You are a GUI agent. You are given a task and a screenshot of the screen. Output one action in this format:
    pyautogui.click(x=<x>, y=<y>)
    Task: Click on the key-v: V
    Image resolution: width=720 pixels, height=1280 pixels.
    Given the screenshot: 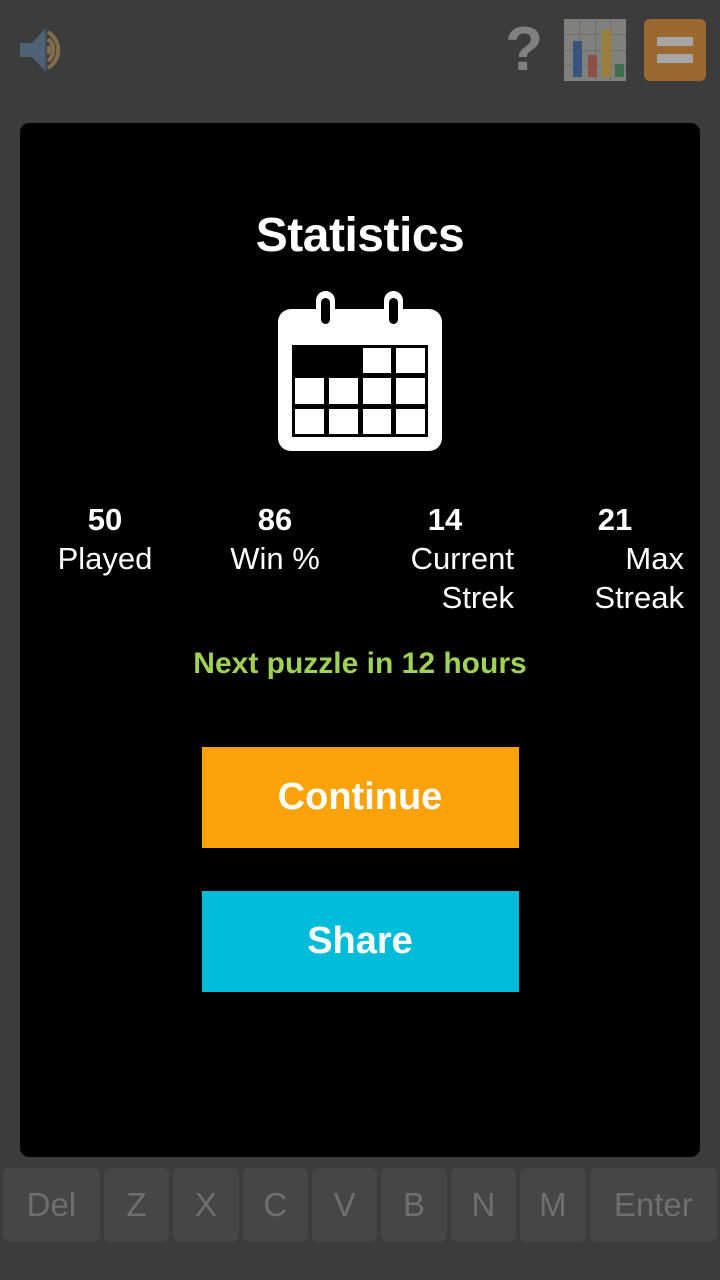 What is the action you would take?
    pyautogui.click(x=344, y=1205)
    